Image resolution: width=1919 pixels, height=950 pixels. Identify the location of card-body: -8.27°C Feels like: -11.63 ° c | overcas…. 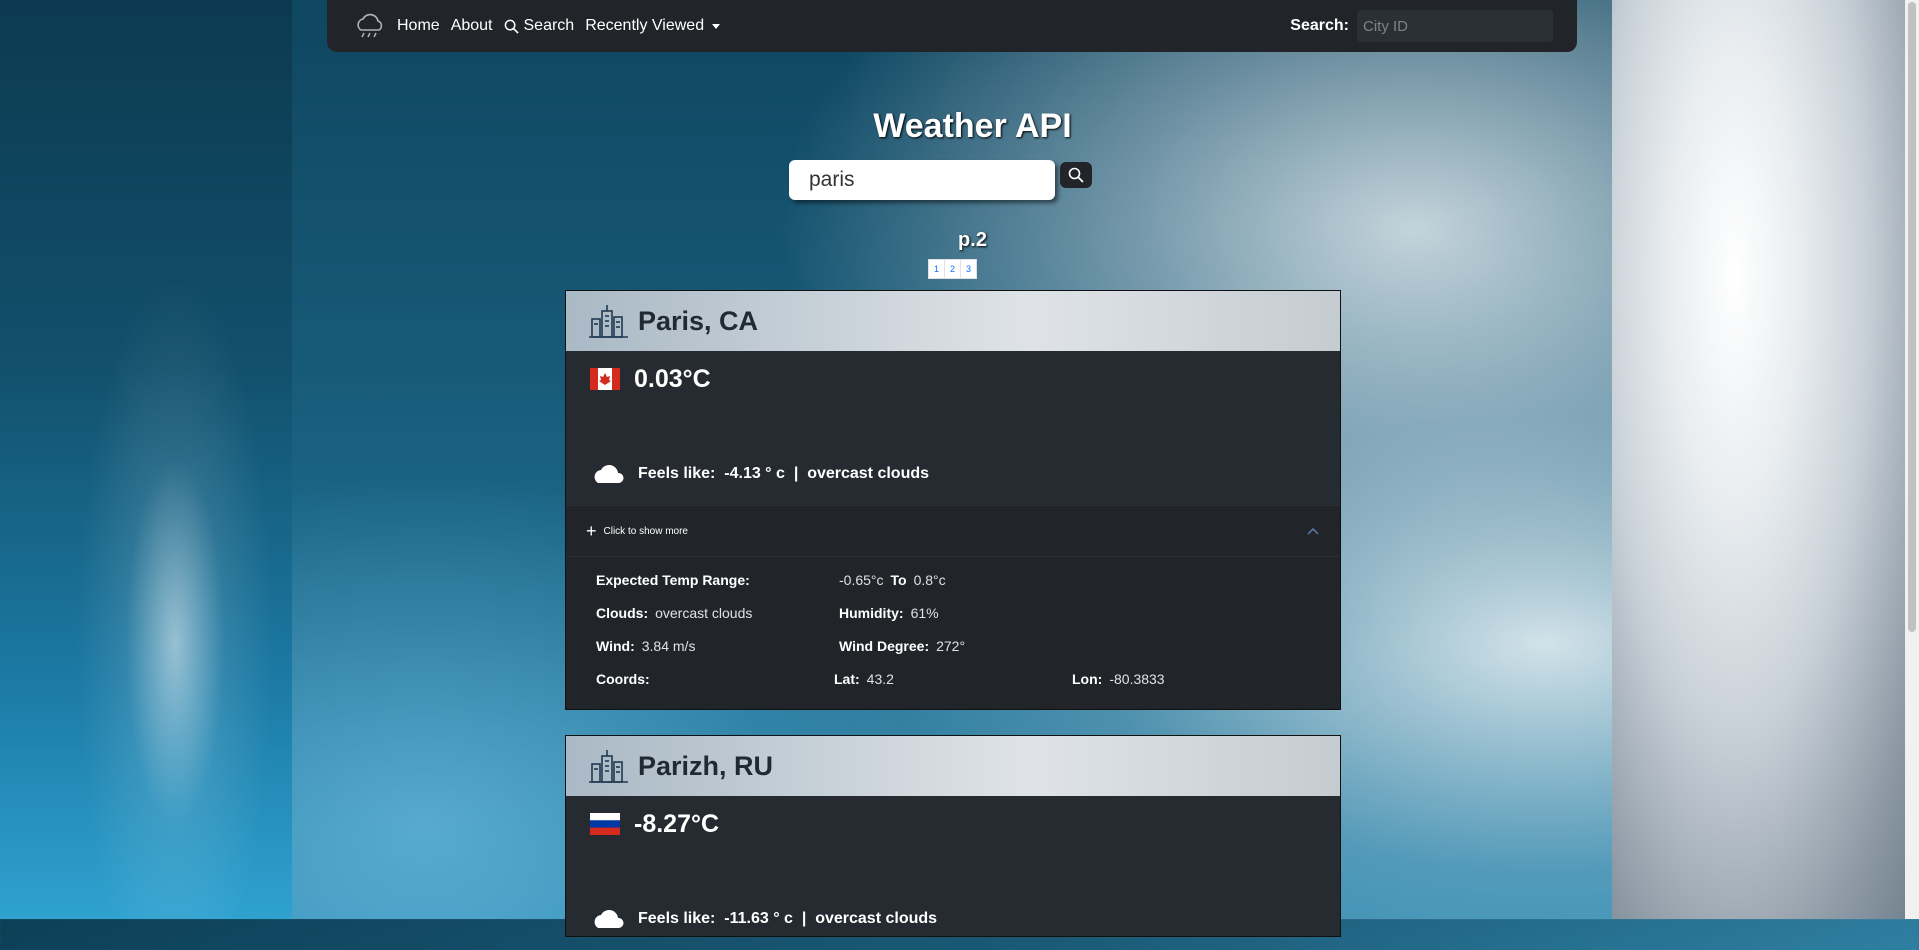
(953, 873).